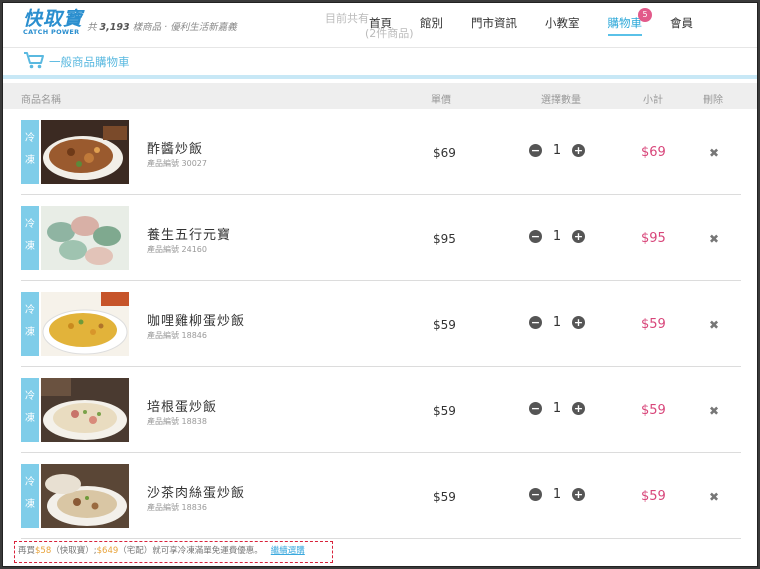  I want to click on nav-categories: 館別, so click(431, 23).